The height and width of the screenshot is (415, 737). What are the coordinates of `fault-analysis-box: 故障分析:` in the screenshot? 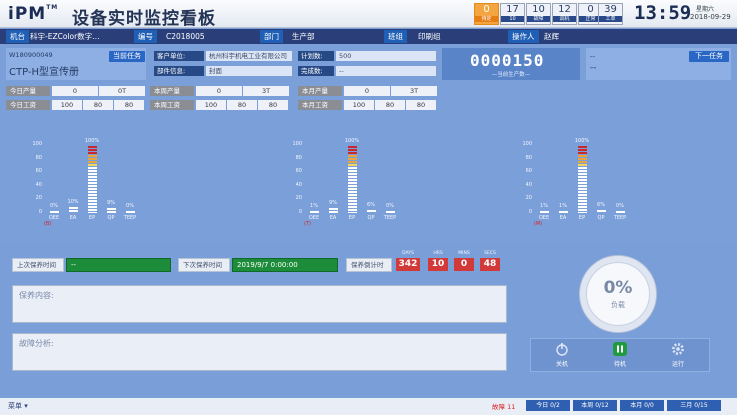 It's located at (259, 352).